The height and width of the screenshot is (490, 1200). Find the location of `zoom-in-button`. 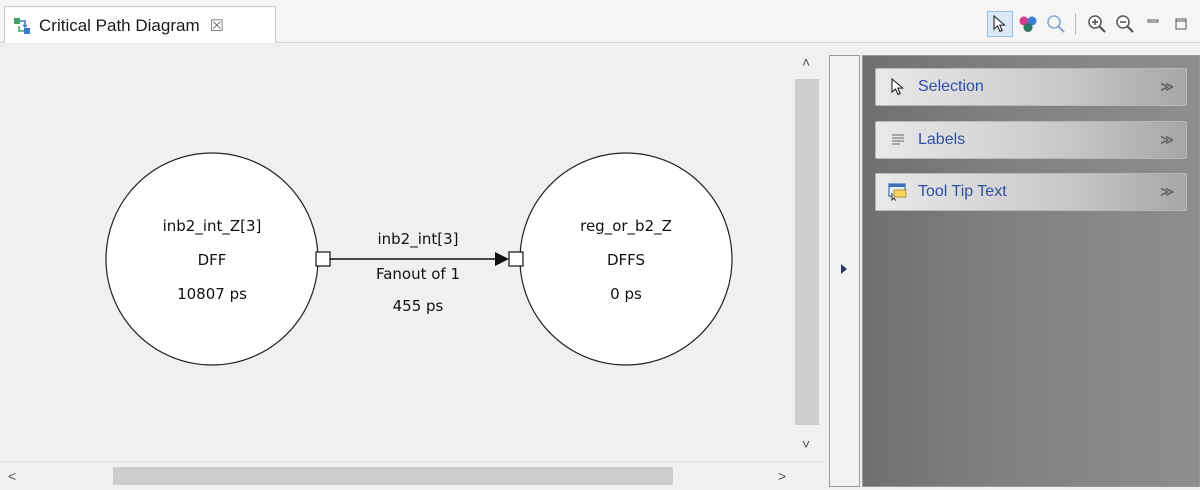

zoom-in-button is located at coordinates (1097, 24).